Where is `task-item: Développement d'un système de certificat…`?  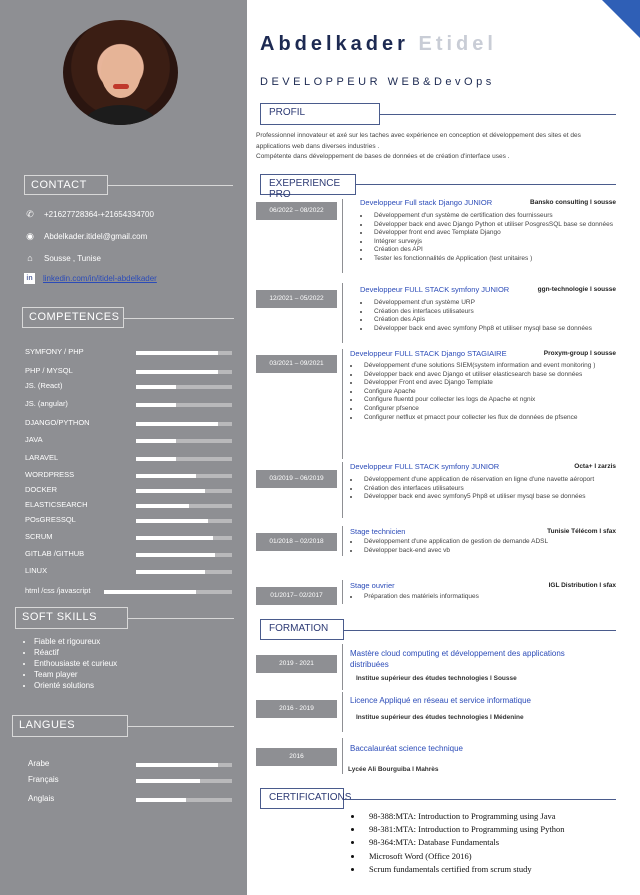
task-item: Développement d'un système de certificat… is located at coordinates (498, 216).